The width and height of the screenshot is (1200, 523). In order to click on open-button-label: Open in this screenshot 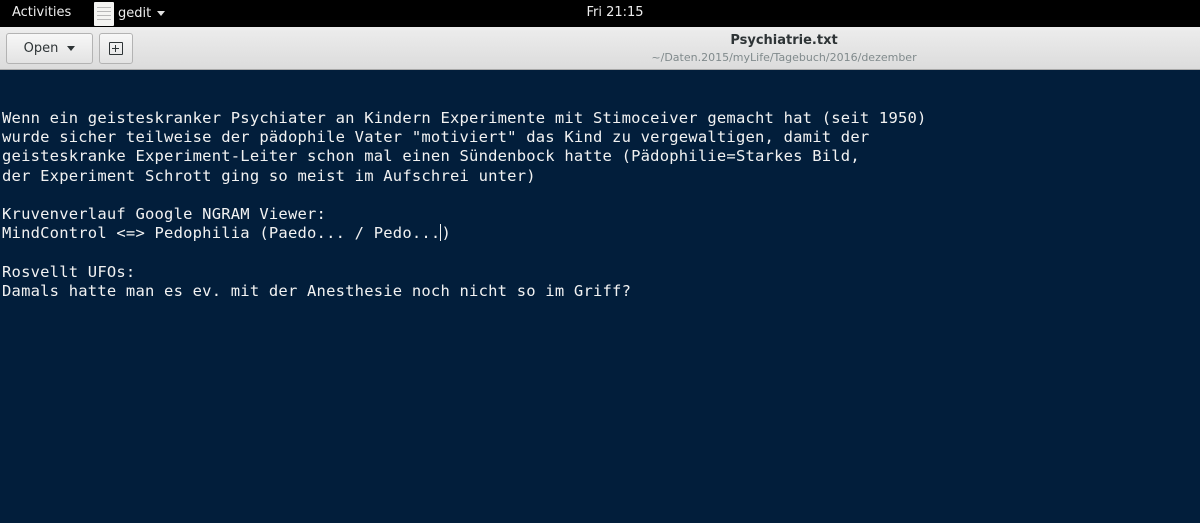, I will do `click(41, 48)`.